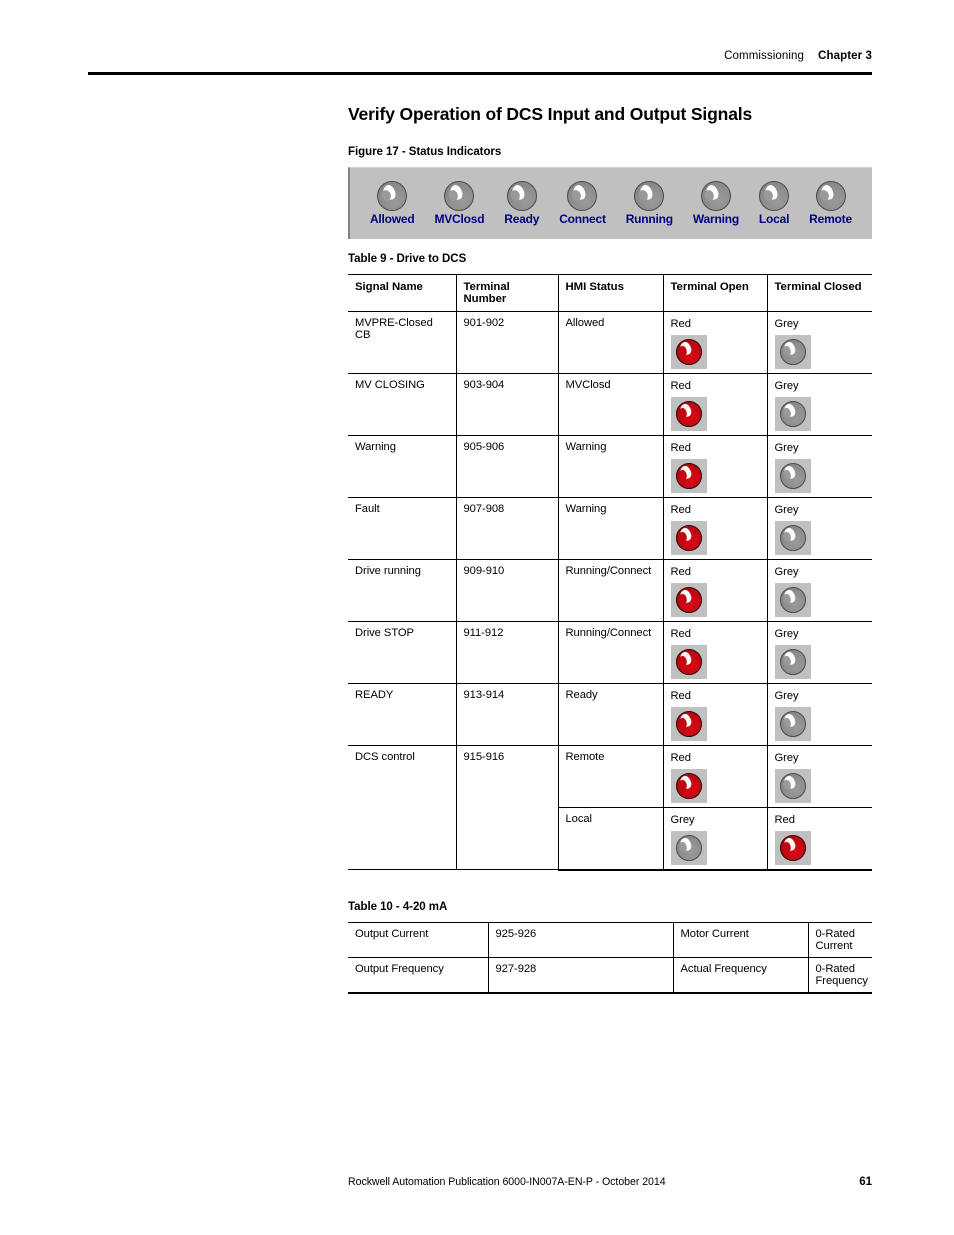 The image size is (954, 1235). Describe the element at coordinates (610, 292) in the screenshot. I see `column-header-hmi-status: HMI Status` at that location.